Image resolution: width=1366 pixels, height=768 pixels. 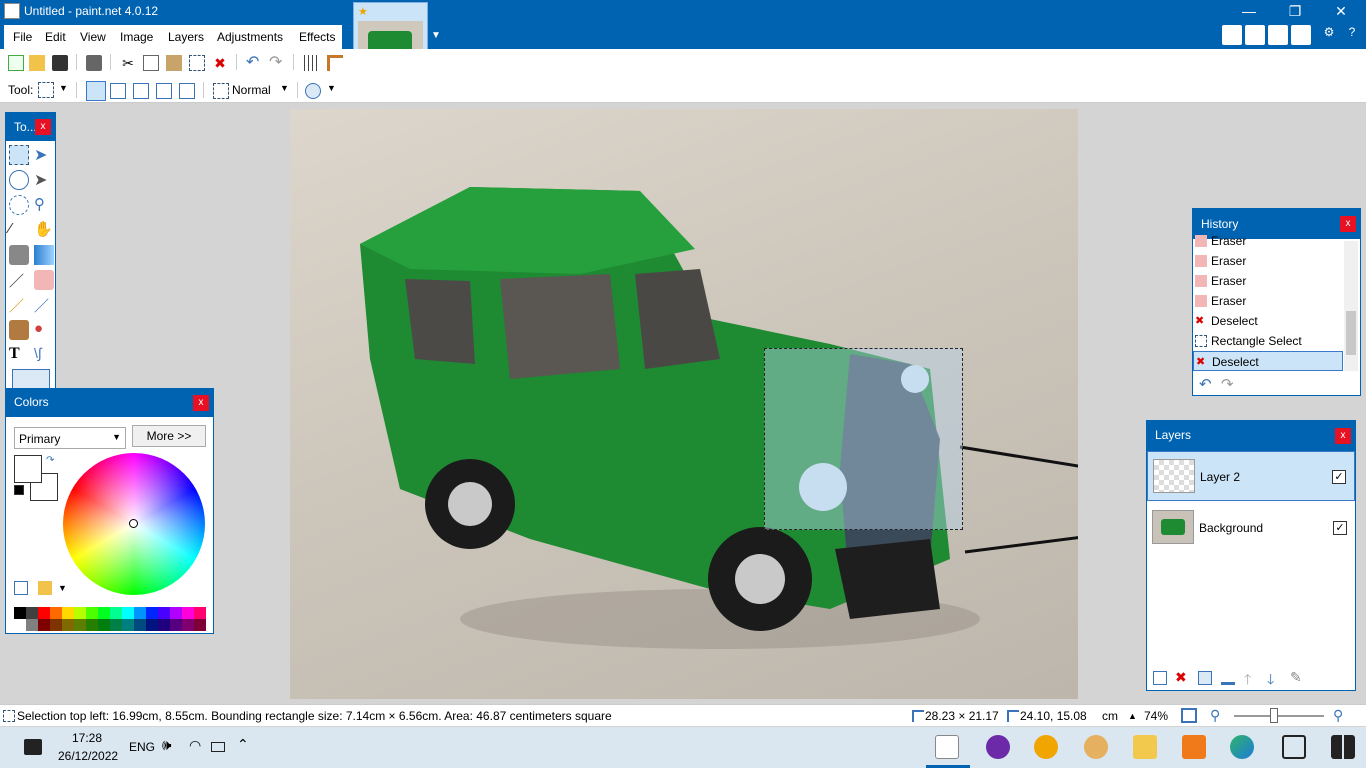 I want to click on task-view-icon, so click(x=1294, y=747).